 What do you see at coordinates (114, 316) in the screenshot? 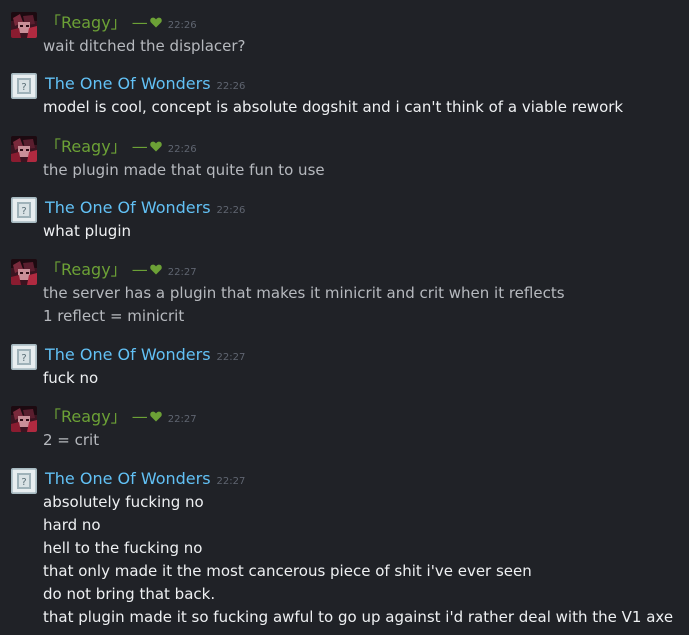
I see `message-line: 1 reflect = minicrit` at bounding box center [114, 316].